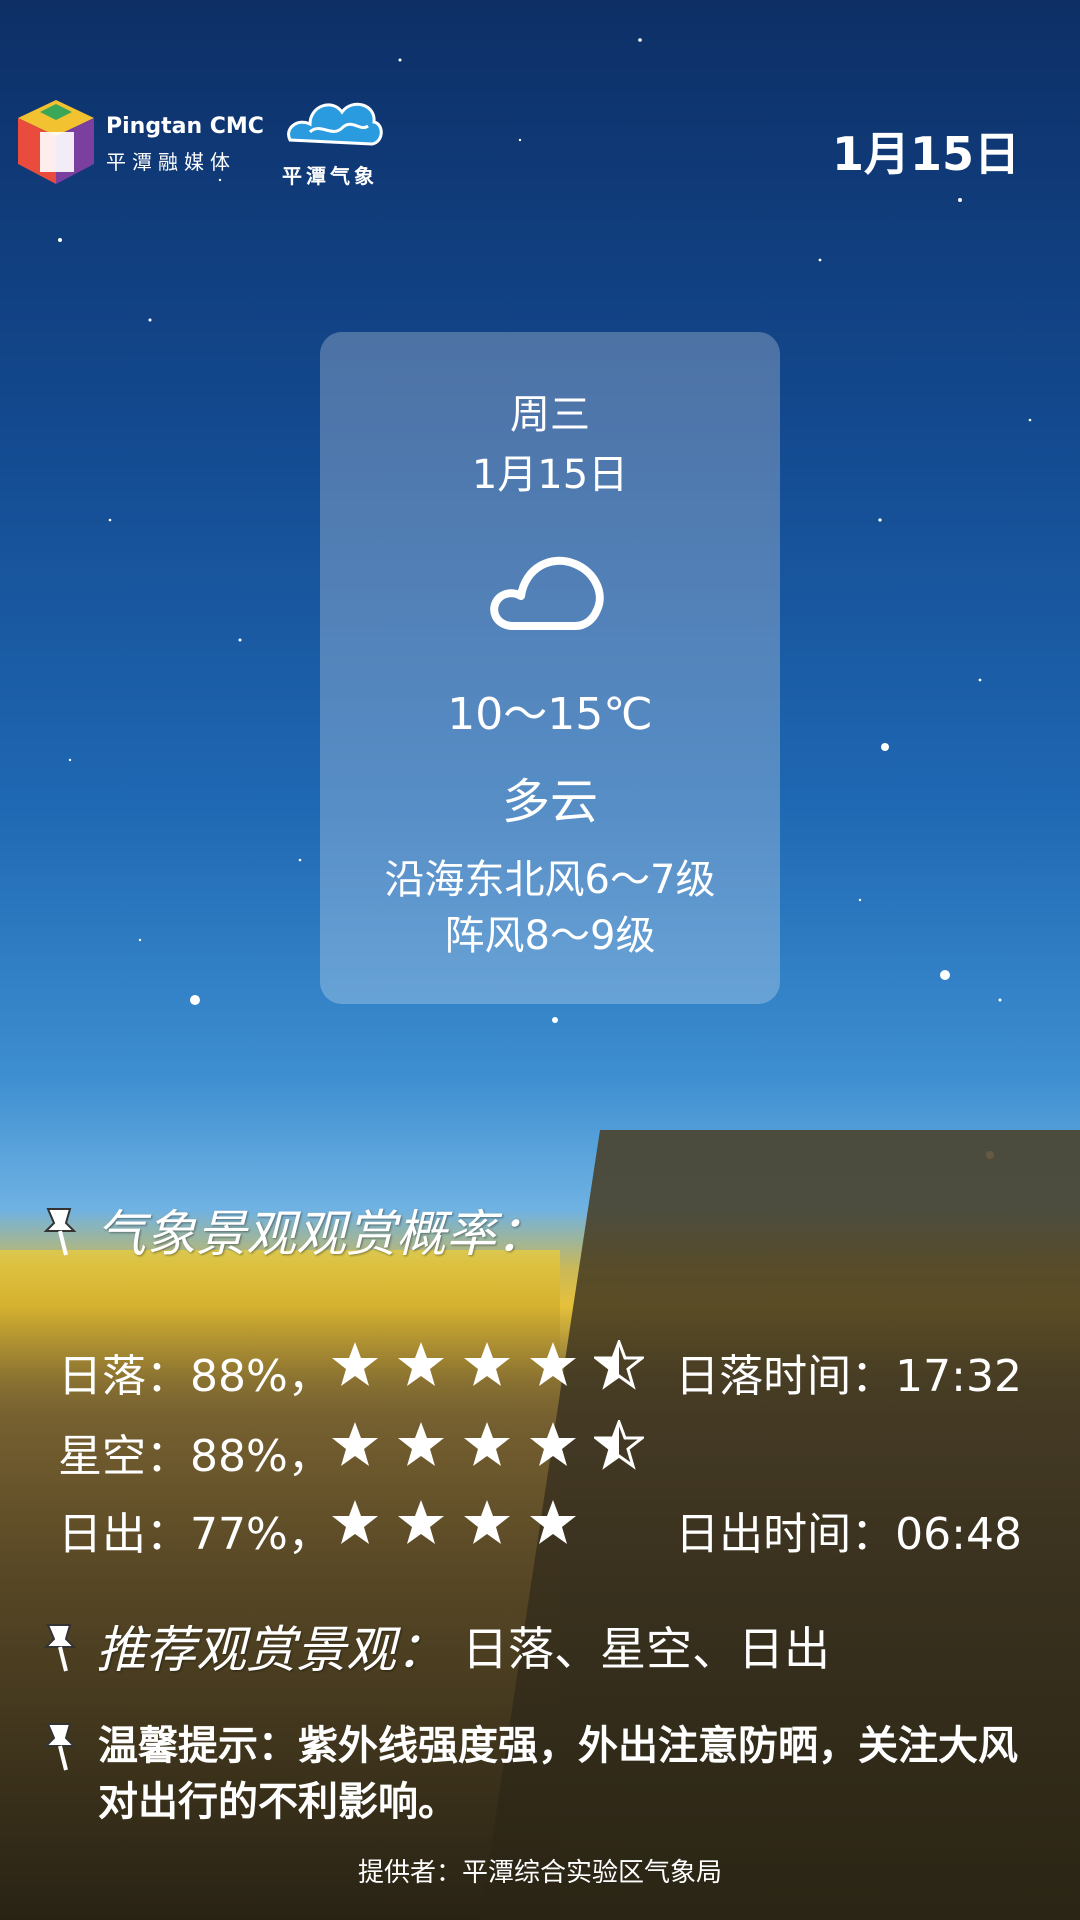 This screenshot has width=1080, height=1920. Describe the element at coordinates (558, 1774) in the screenshot. I see `tip-text: 温馨提示：紫外线强度强，外出注意防晒，关注大风对出行的不利影响。` at that location.